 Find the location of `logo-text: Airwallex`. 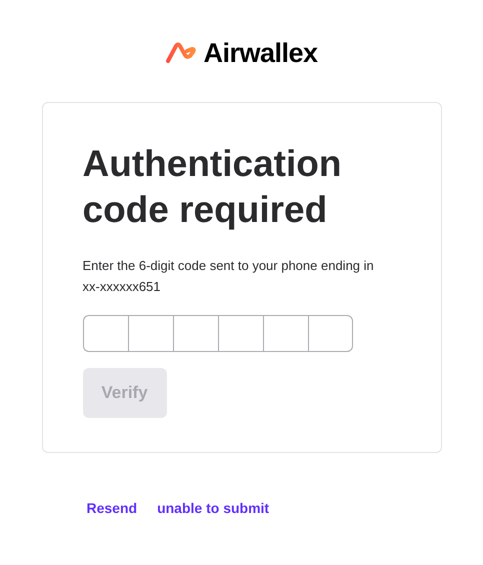

logo-text: Airwallex is located at coordinates (260, 53).